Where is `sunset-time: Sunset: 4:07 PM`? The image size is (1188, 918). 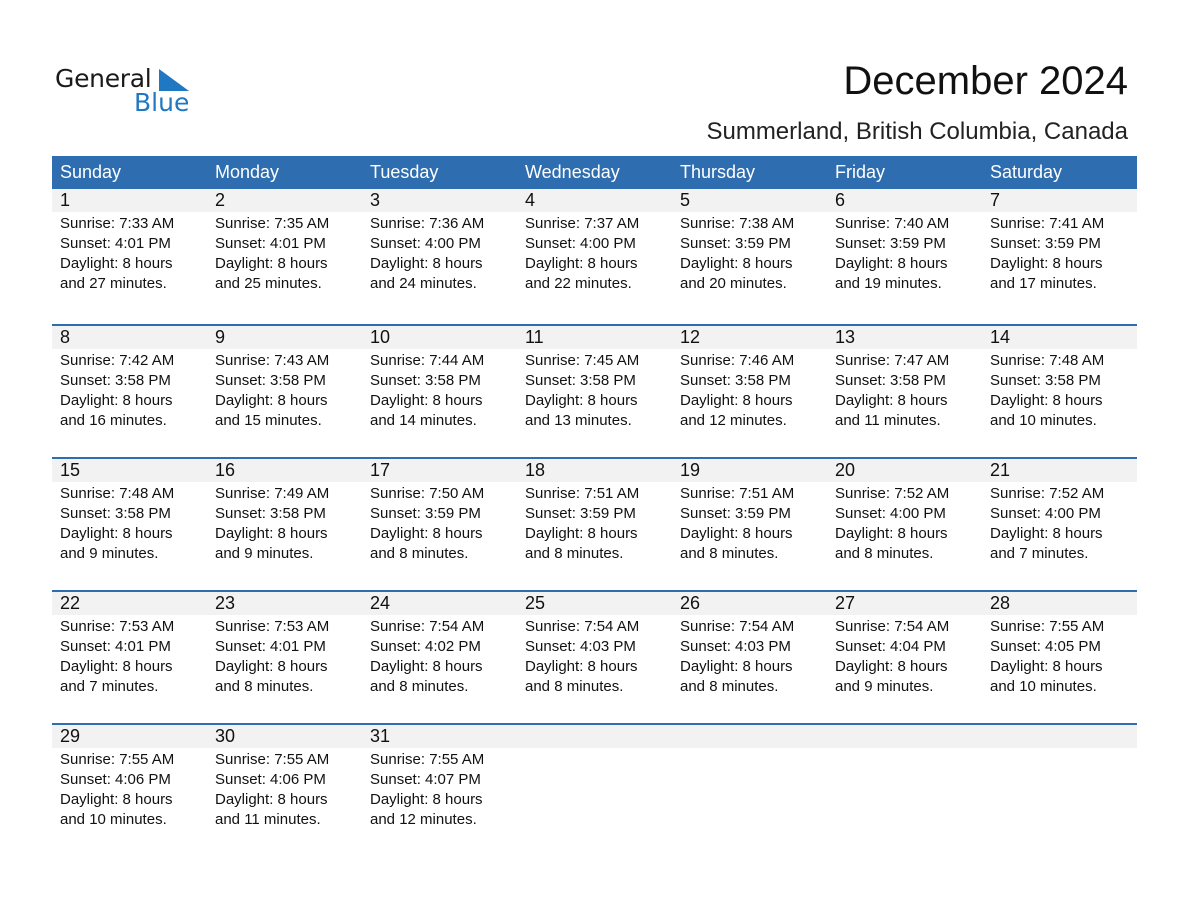
sunset-time: Sunset: 4:07 PM is located at coordinates (425, 779).